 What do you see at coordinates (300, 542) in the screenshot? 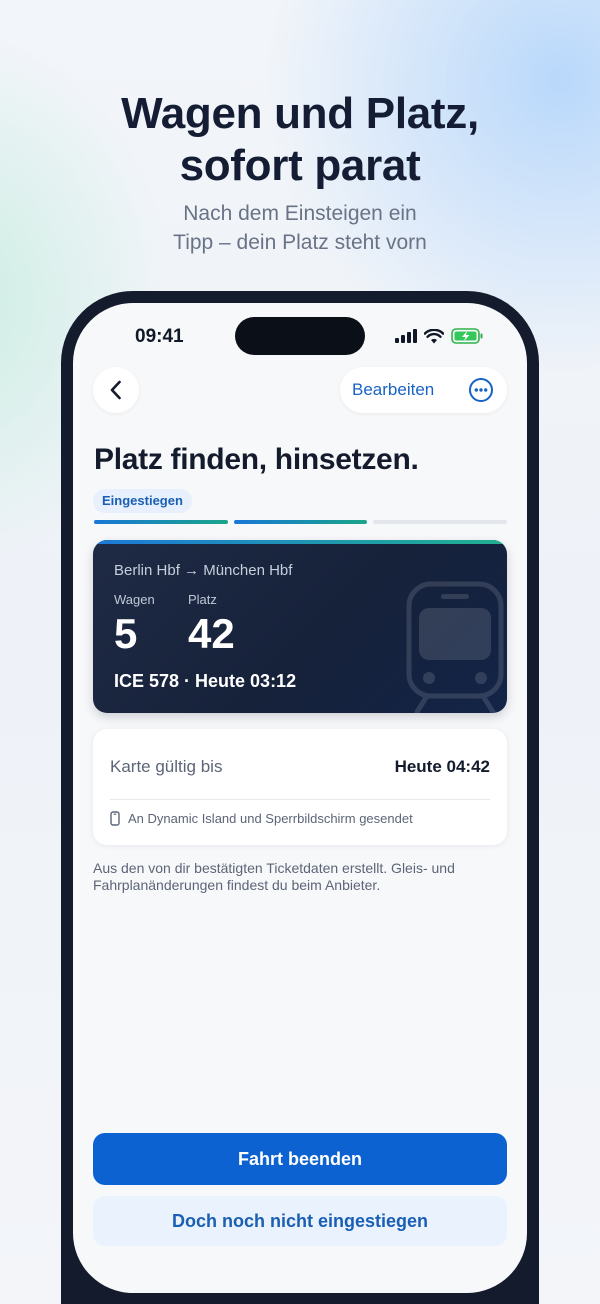
I see `ticket-accent-bar` at bounding box center [300, 542].